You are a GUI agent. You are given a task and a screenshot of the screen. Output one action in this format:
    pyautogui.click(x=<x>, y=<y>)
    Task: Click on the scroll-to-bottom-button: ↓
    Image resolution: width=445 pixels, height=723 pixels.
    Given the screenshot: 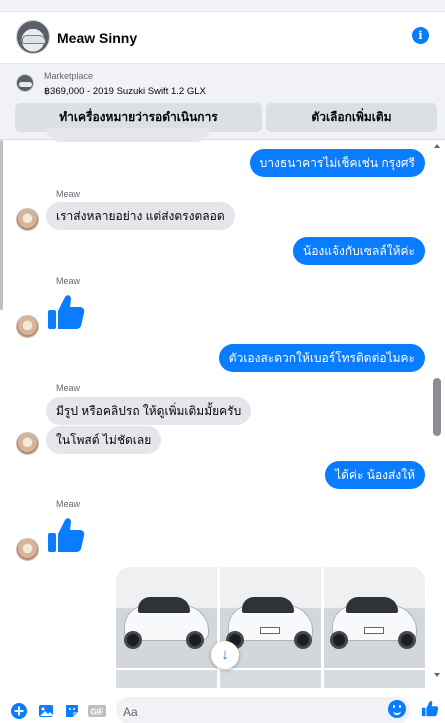 What is the action you would take?
    pyautogui.click(x=225, y=655)
    